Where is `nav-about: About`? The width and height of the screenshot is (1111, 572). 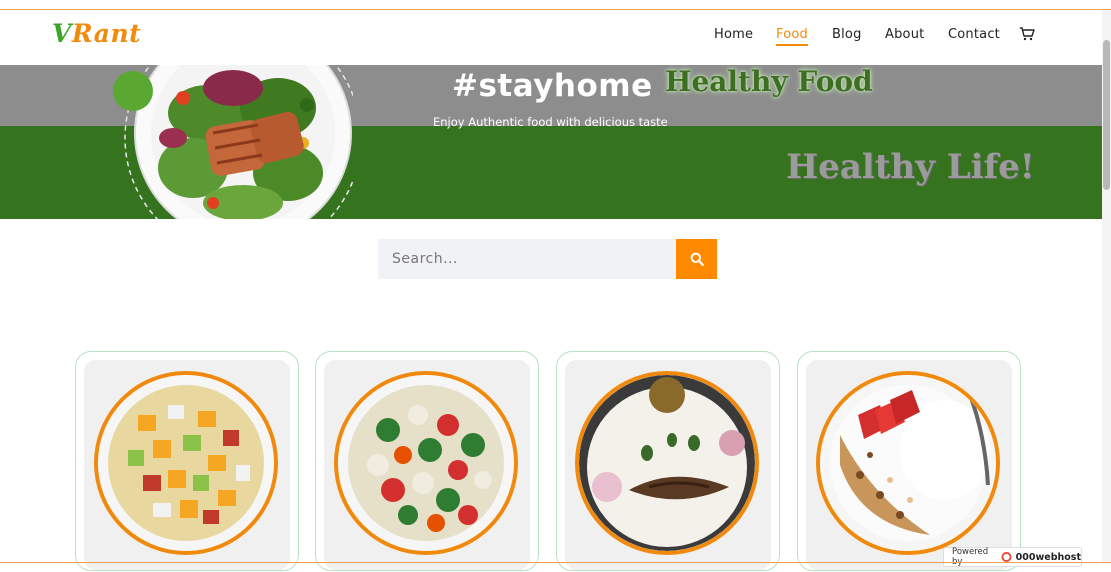 nav-about: About is located at coordinates (904, 34).